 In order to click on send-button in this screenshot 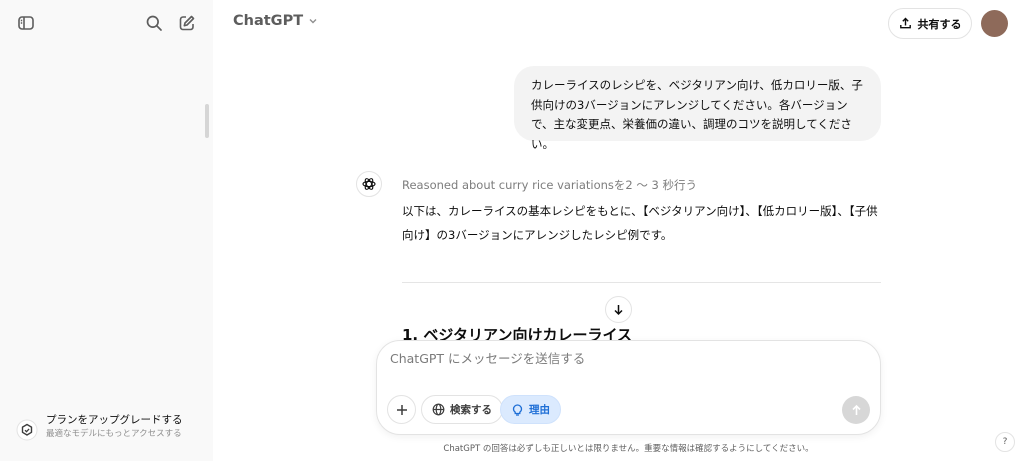, I will do `click(856, 410)`.